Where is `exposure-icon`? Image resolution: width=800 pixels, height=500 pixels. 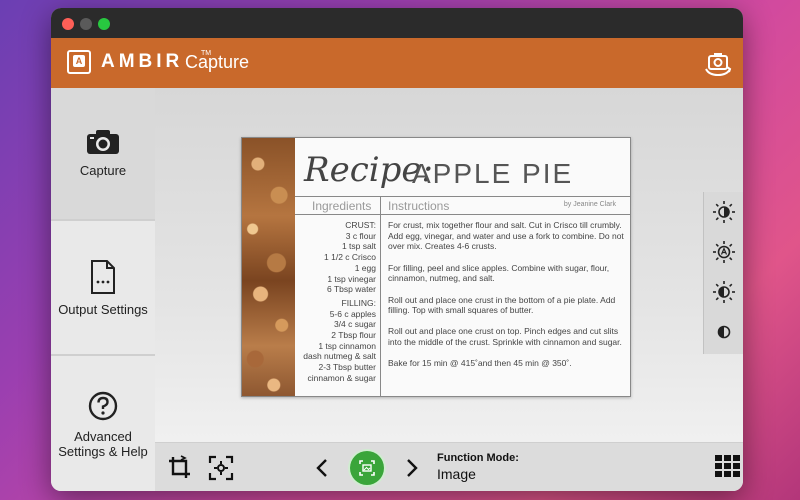 exposure-icon is located at coordinates (724, 292).